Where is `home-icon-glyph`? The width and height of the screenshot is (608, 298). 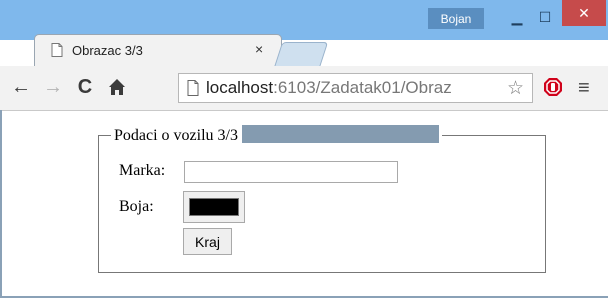
home-icon-glyph is located at coordinates (117, 87).